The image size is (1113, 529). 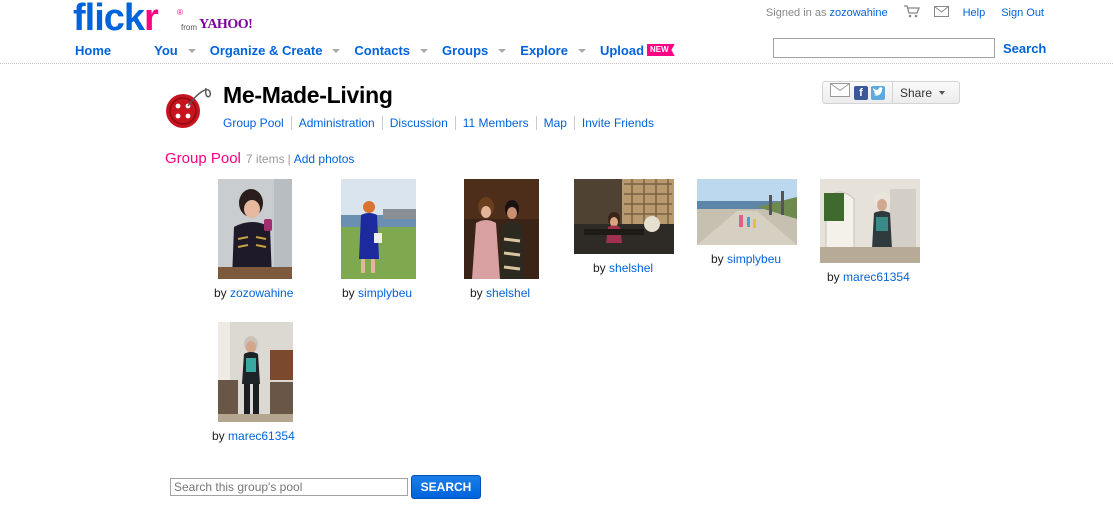 I want to click on pool-item-count: 7 items, so click(x=265, y=159).